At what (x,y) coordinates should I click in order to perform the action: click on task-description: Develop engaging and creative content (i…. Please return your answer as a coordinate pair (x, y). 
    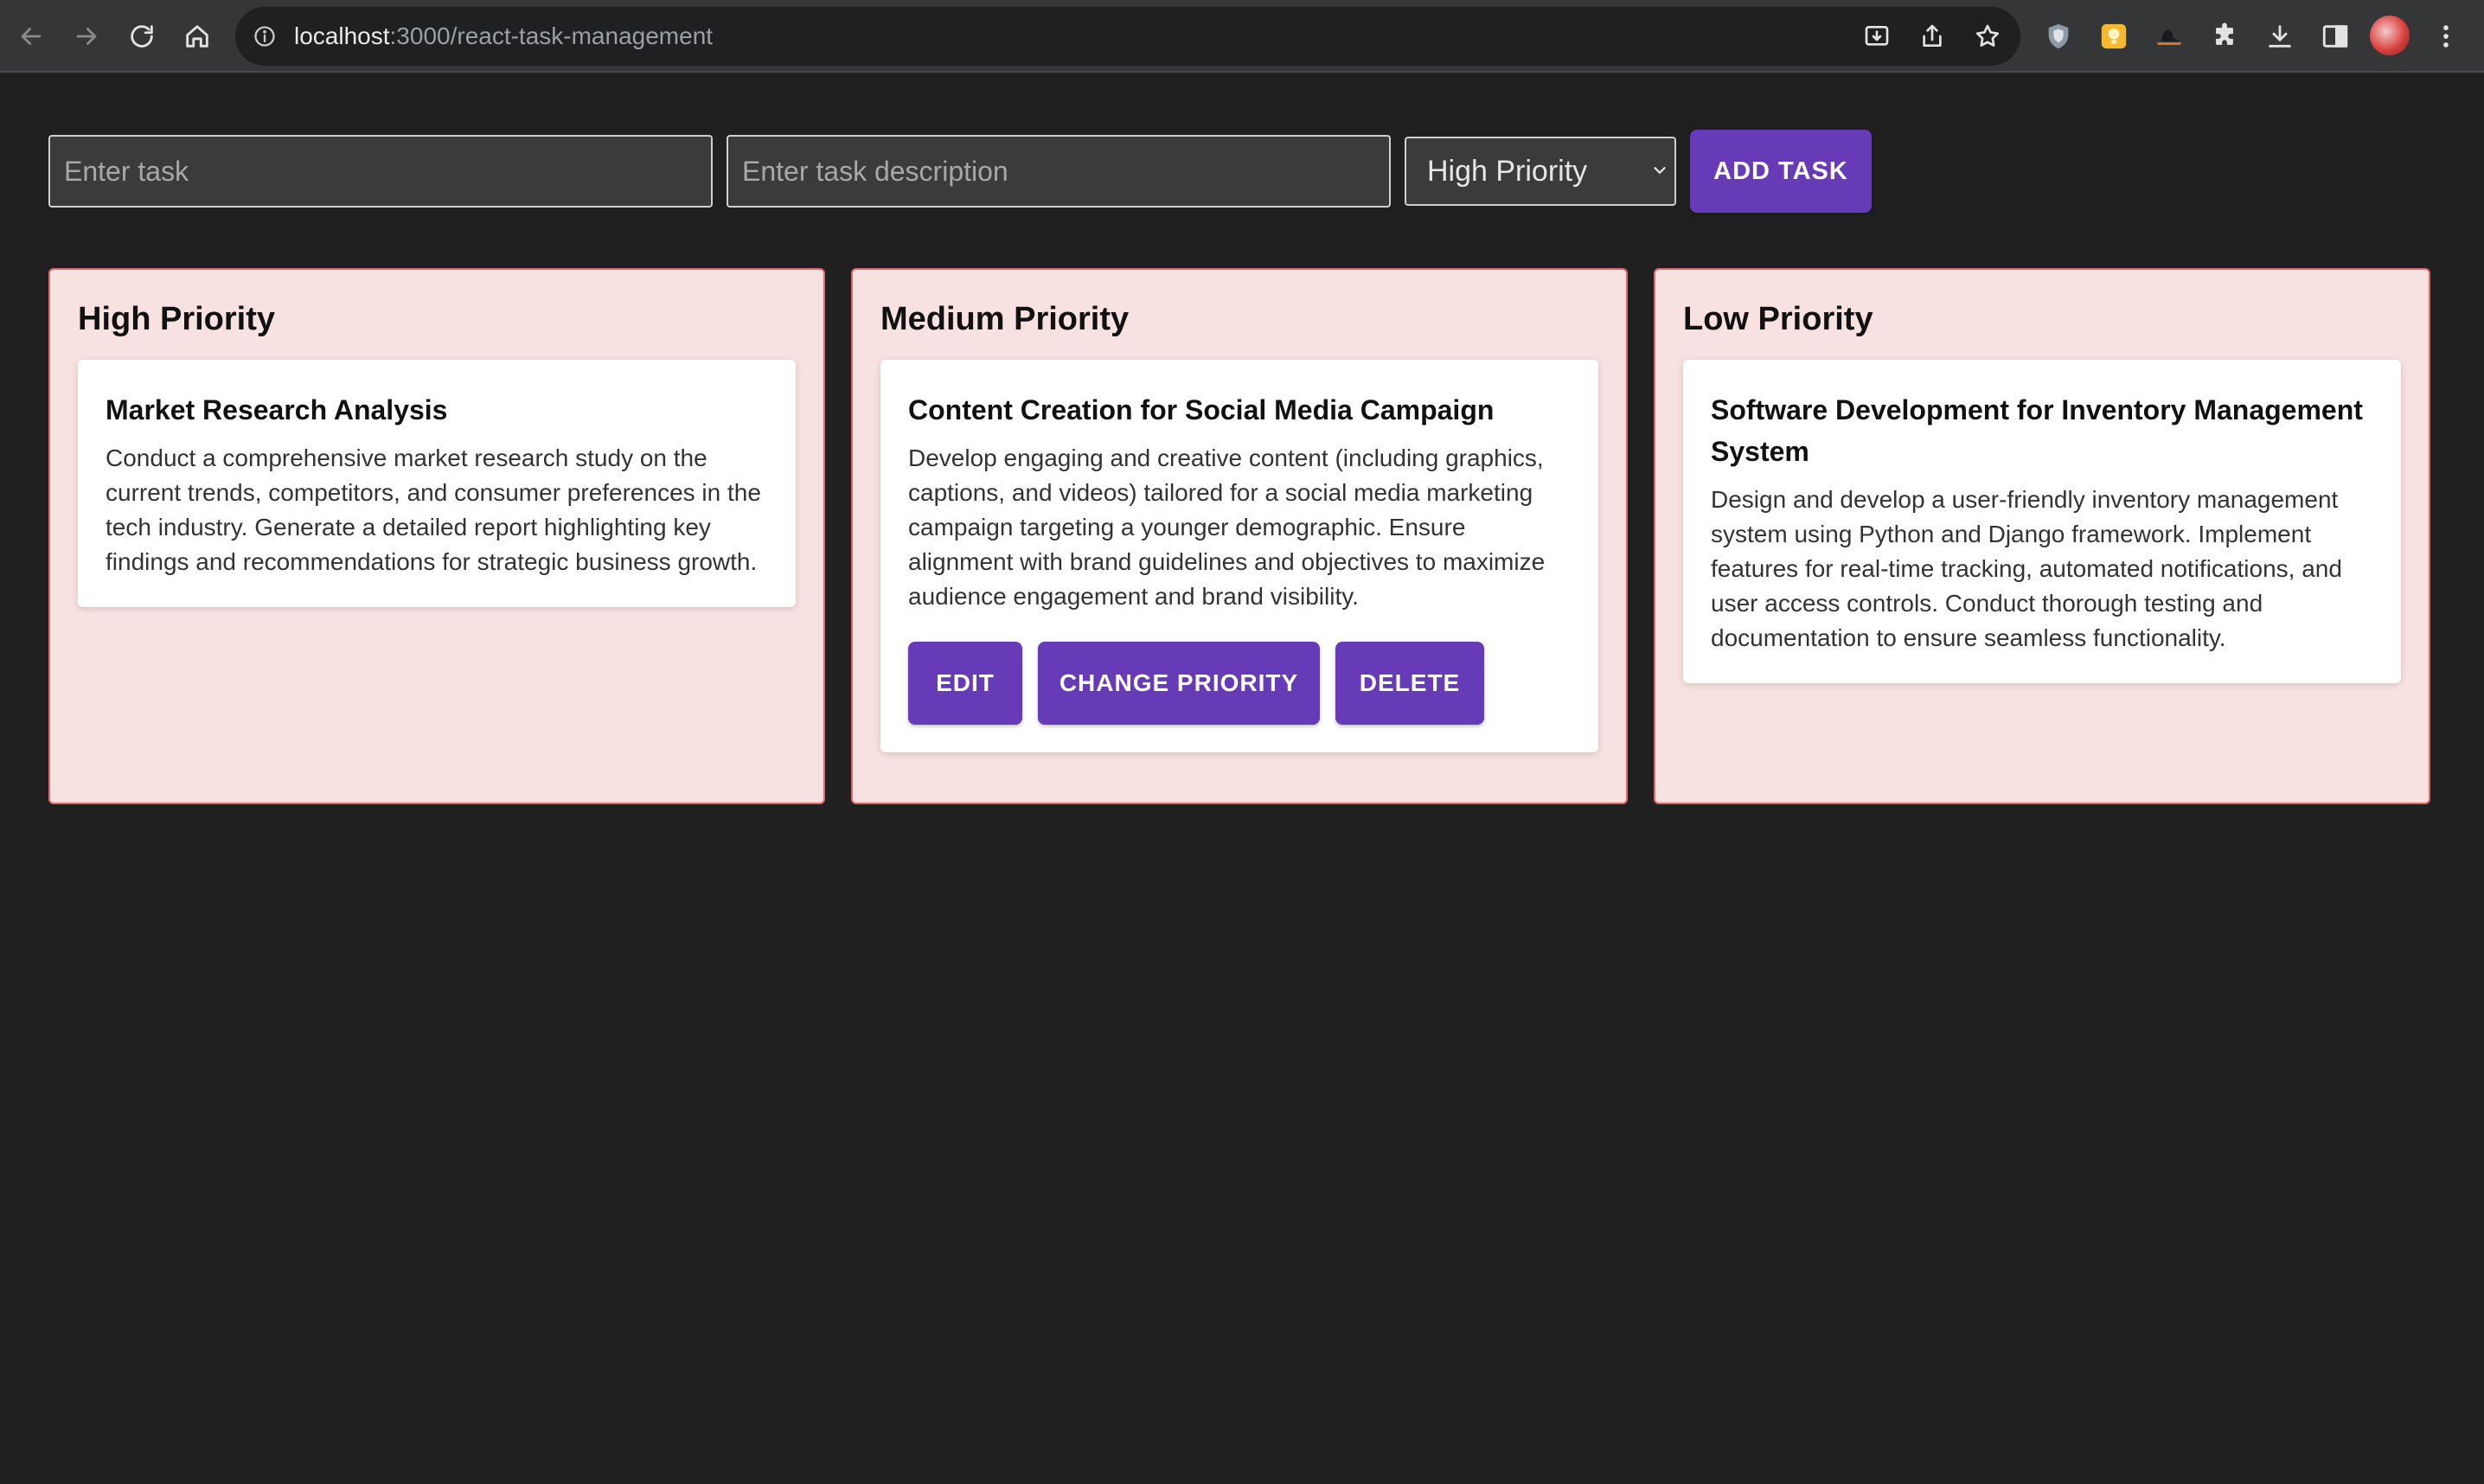
    Looking at the image, I should click on (1227, 527).